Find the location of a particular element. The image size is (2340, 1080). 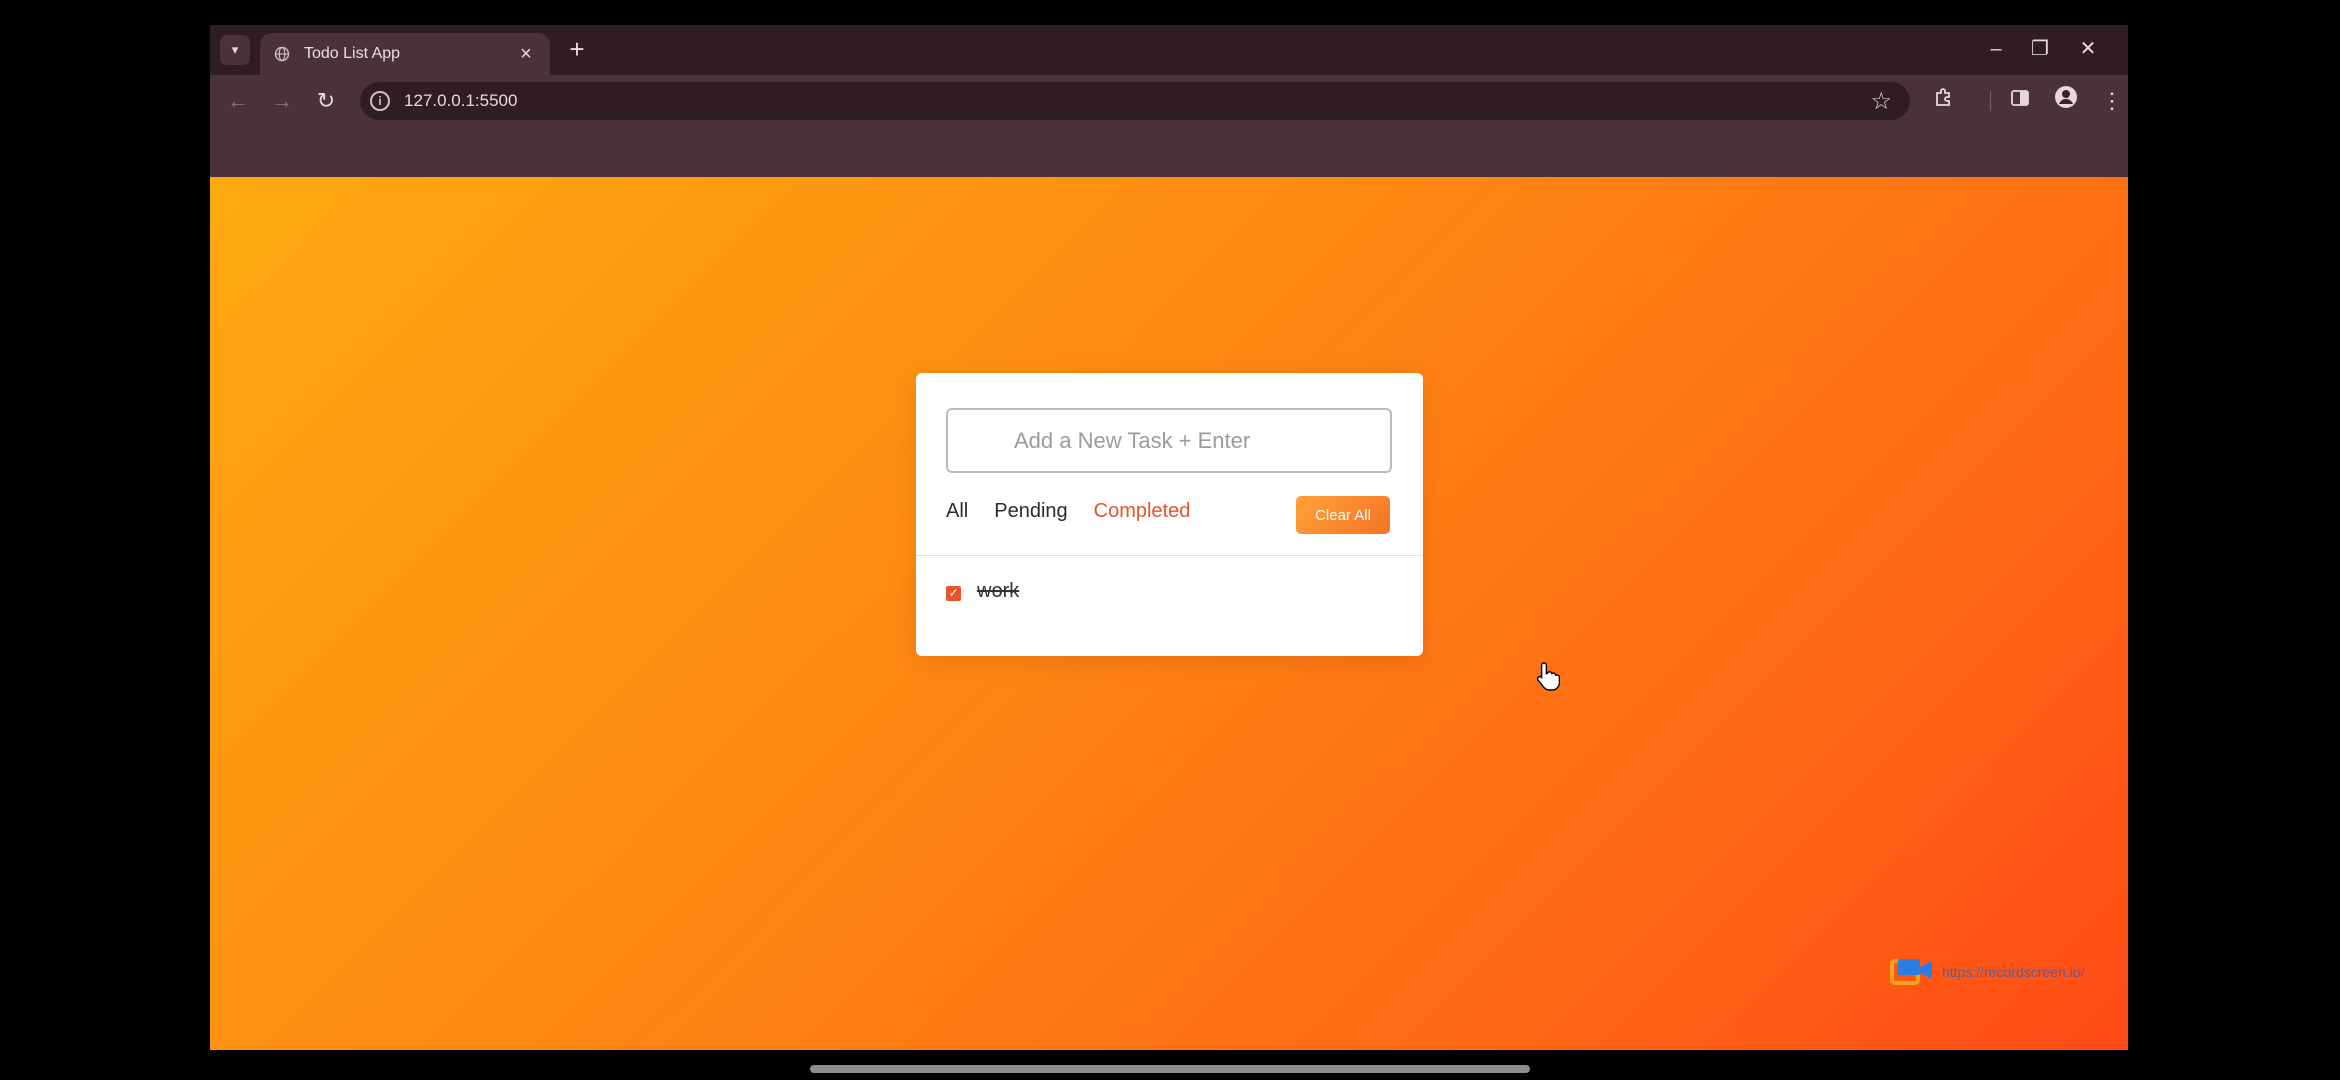

reload-button: ↻ is located at coordinates (326, 101).